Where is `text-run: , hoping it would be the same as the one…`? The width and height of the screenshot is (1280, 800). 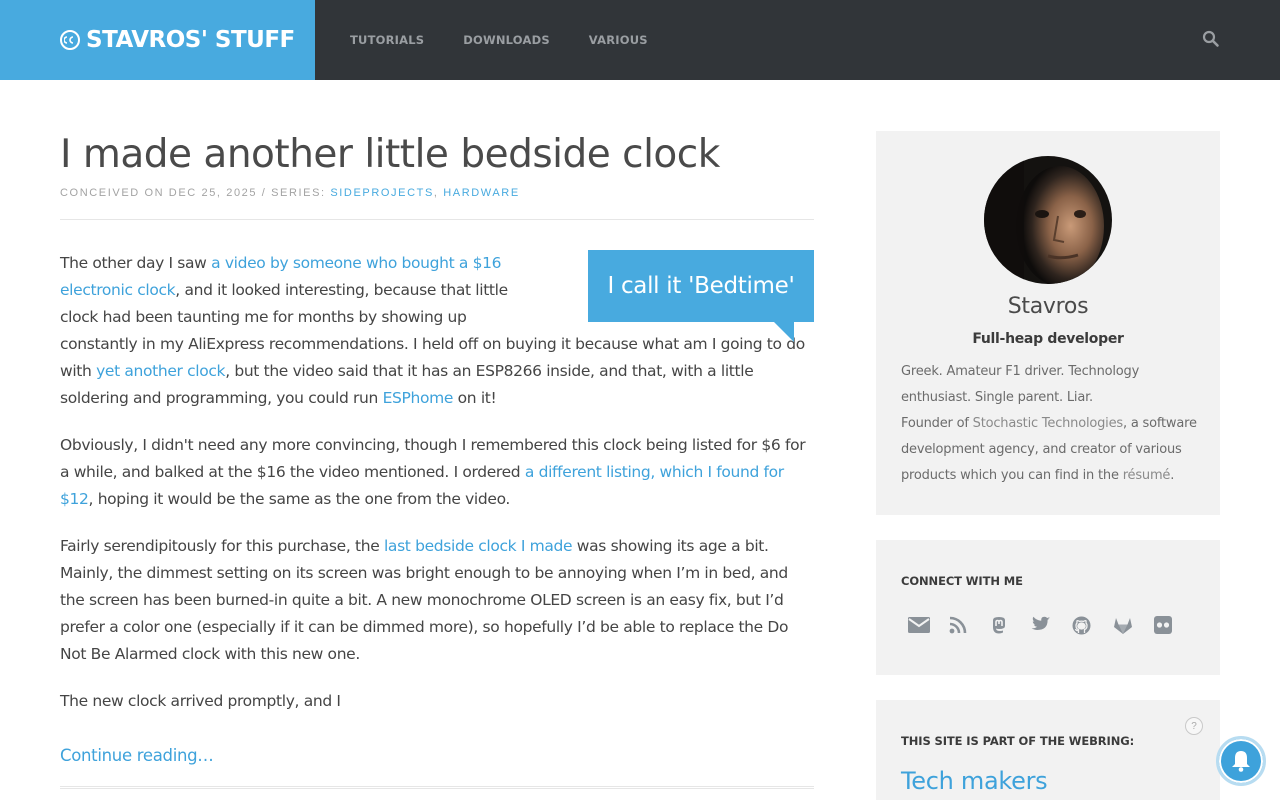
text-run: , hoping it would be the same as the one… is located at coordinates (299, 499).